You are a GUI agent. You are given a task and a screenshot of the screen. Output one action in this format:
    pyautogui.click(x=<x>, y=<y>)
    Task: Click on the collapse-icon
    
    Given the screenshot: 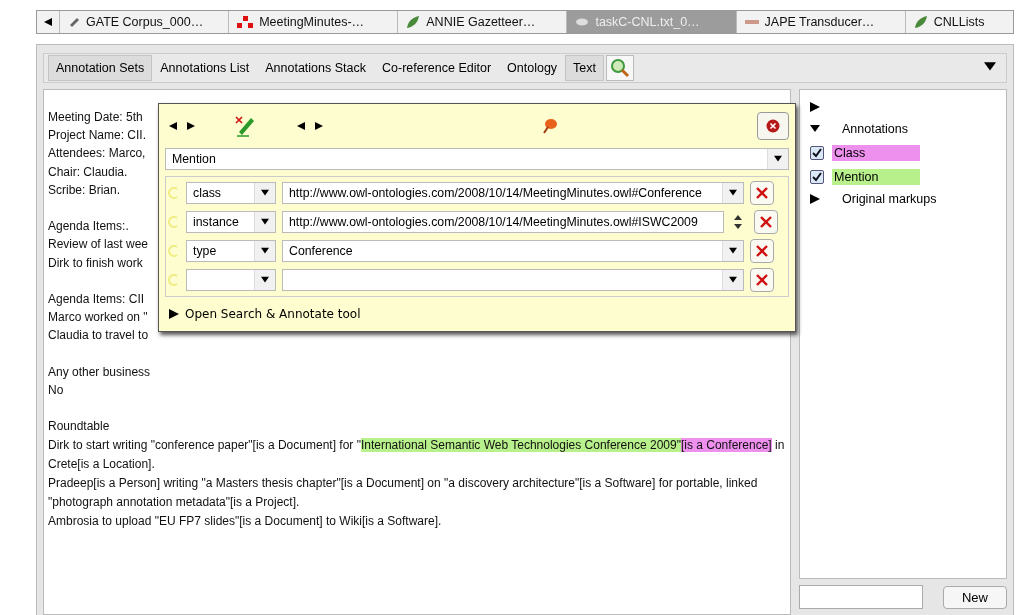 What is the action you would take?
    pyautogui.click(x=815, y=129)
    